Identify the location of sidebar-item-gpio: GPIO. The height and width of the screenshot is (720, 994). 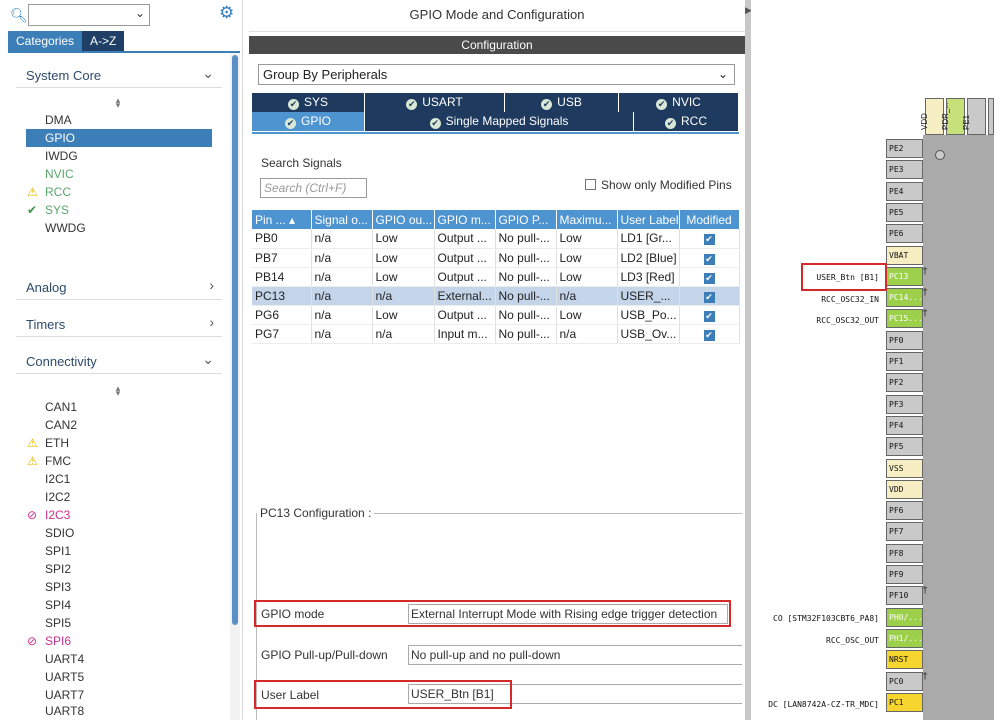
(119, 138).